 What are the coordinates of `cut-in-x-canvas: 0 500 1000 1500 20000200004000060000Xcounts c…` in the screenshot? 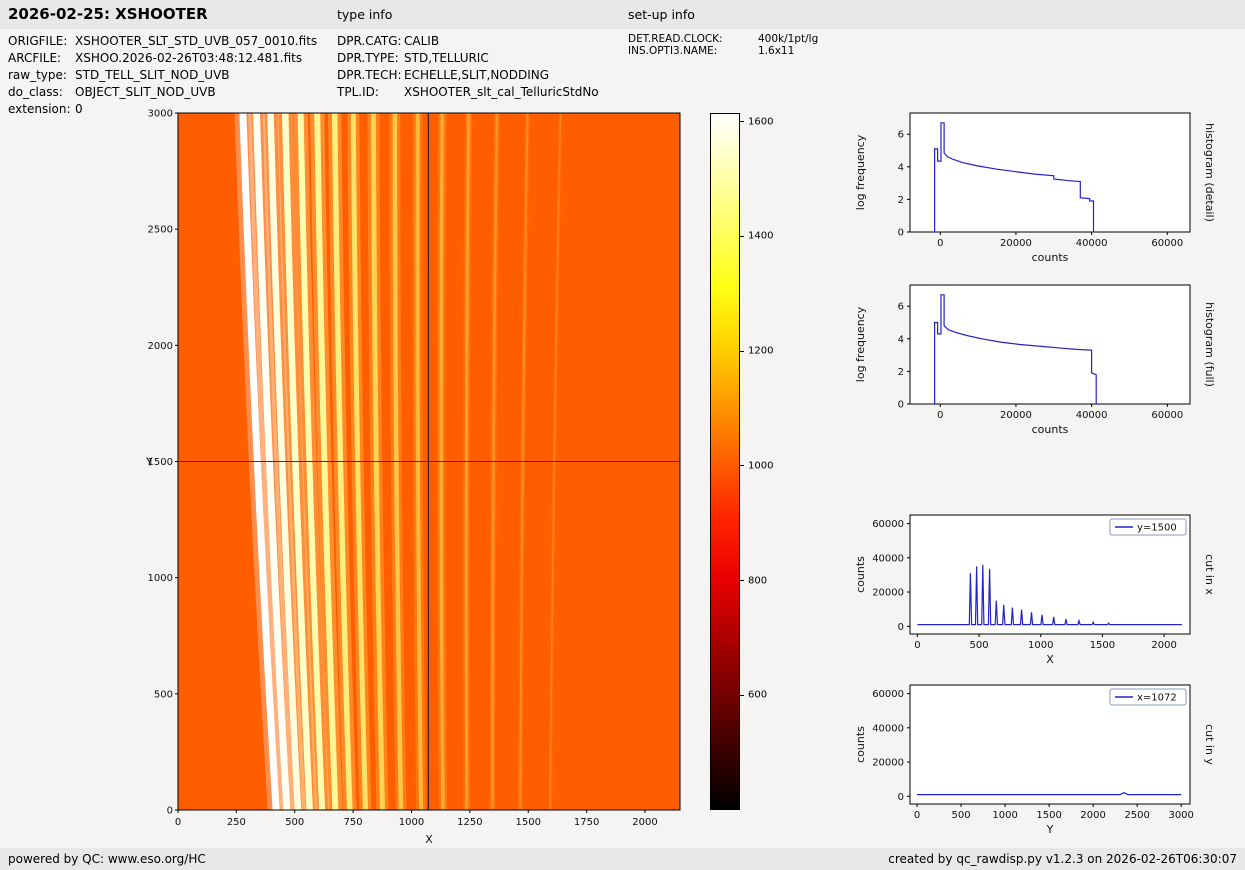 It's located at (1035, 590).